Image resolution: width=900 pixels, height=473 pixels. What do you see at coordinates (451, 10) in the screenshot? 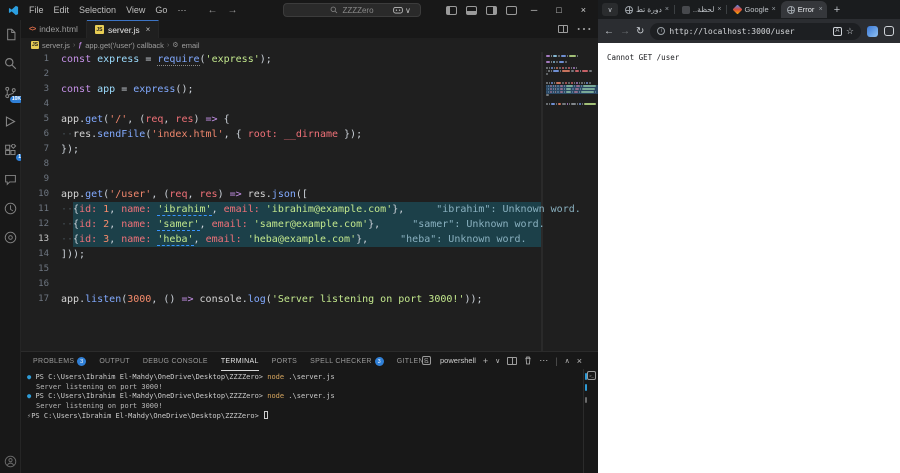
I see `toggle-sidebar-icon` at bounding box center [451, 10].